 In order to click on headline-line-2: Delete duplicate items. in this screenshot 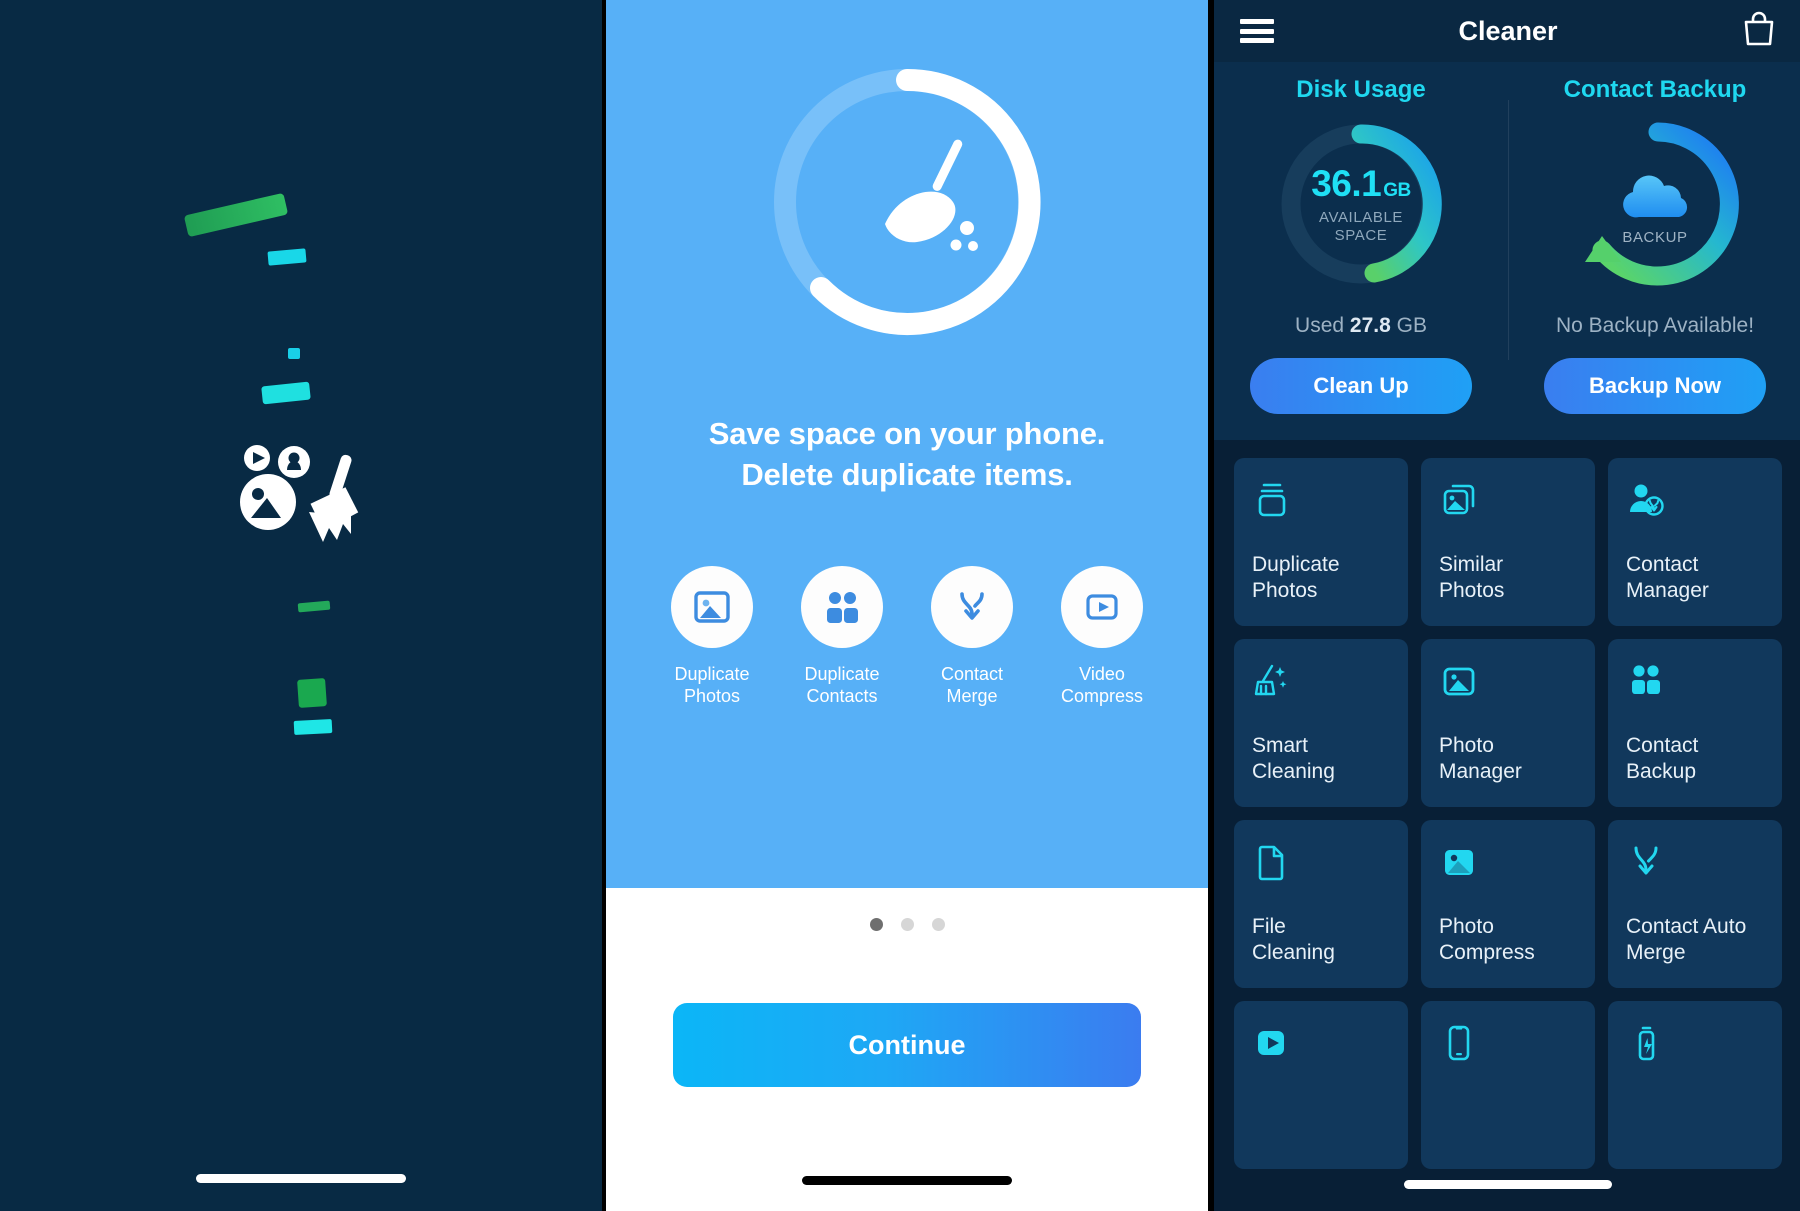, I will do `click(907, 474)`.